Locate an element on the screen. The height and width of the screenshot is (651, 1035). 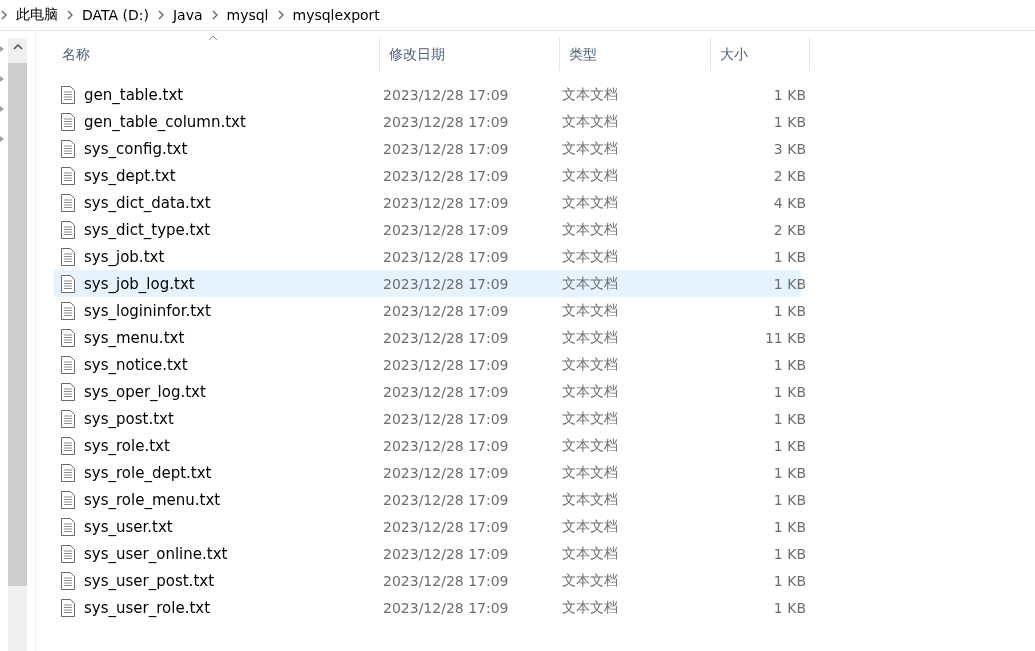
file-name: sys_post.txt is located at coordinates (129, 418).